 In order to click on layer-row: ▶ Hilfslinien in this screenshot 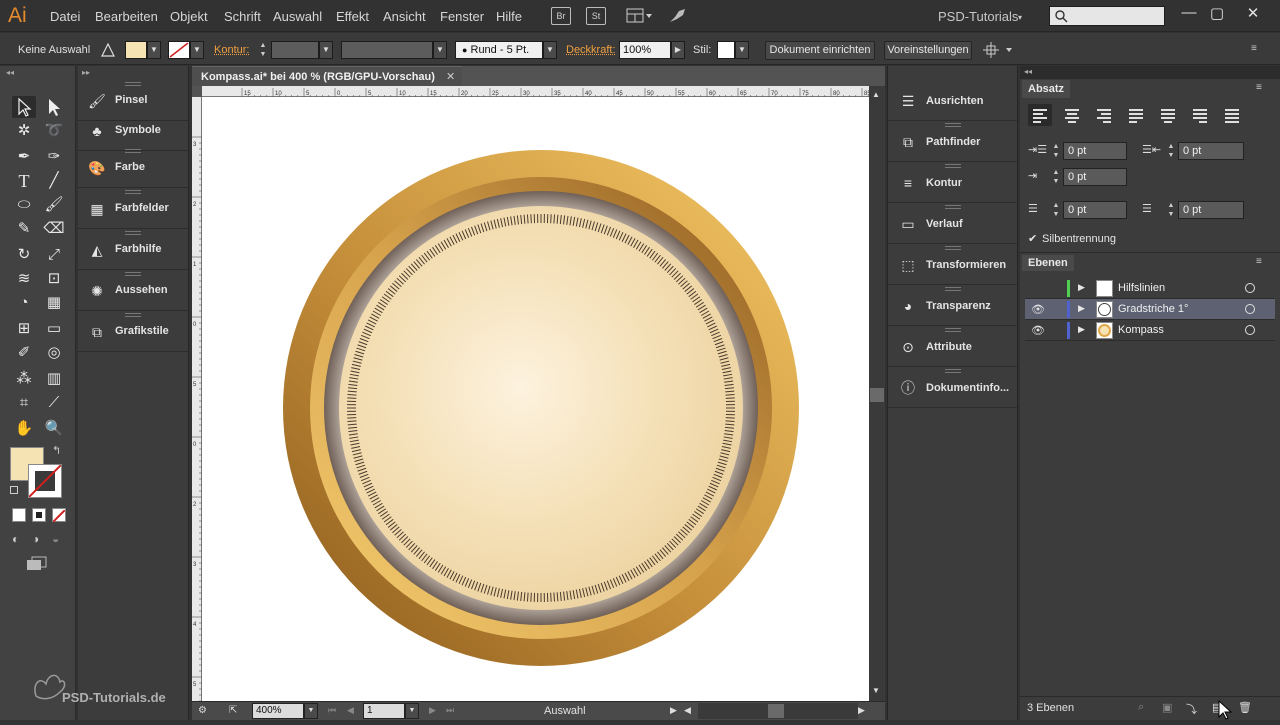, I will do `click(1150, 288)`.